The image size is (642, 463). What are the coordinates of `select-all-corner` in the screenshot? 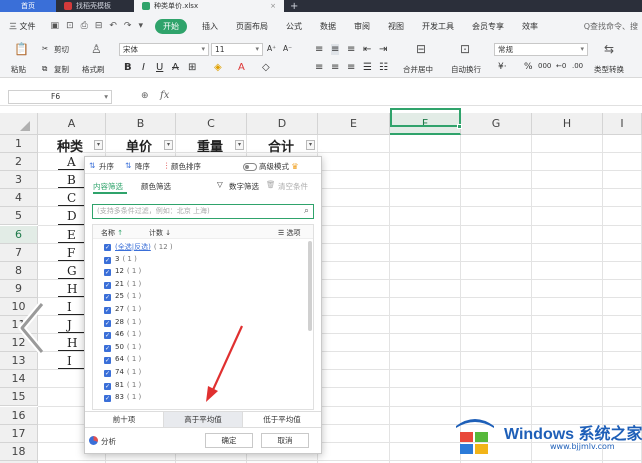 It's located at (19, 124).